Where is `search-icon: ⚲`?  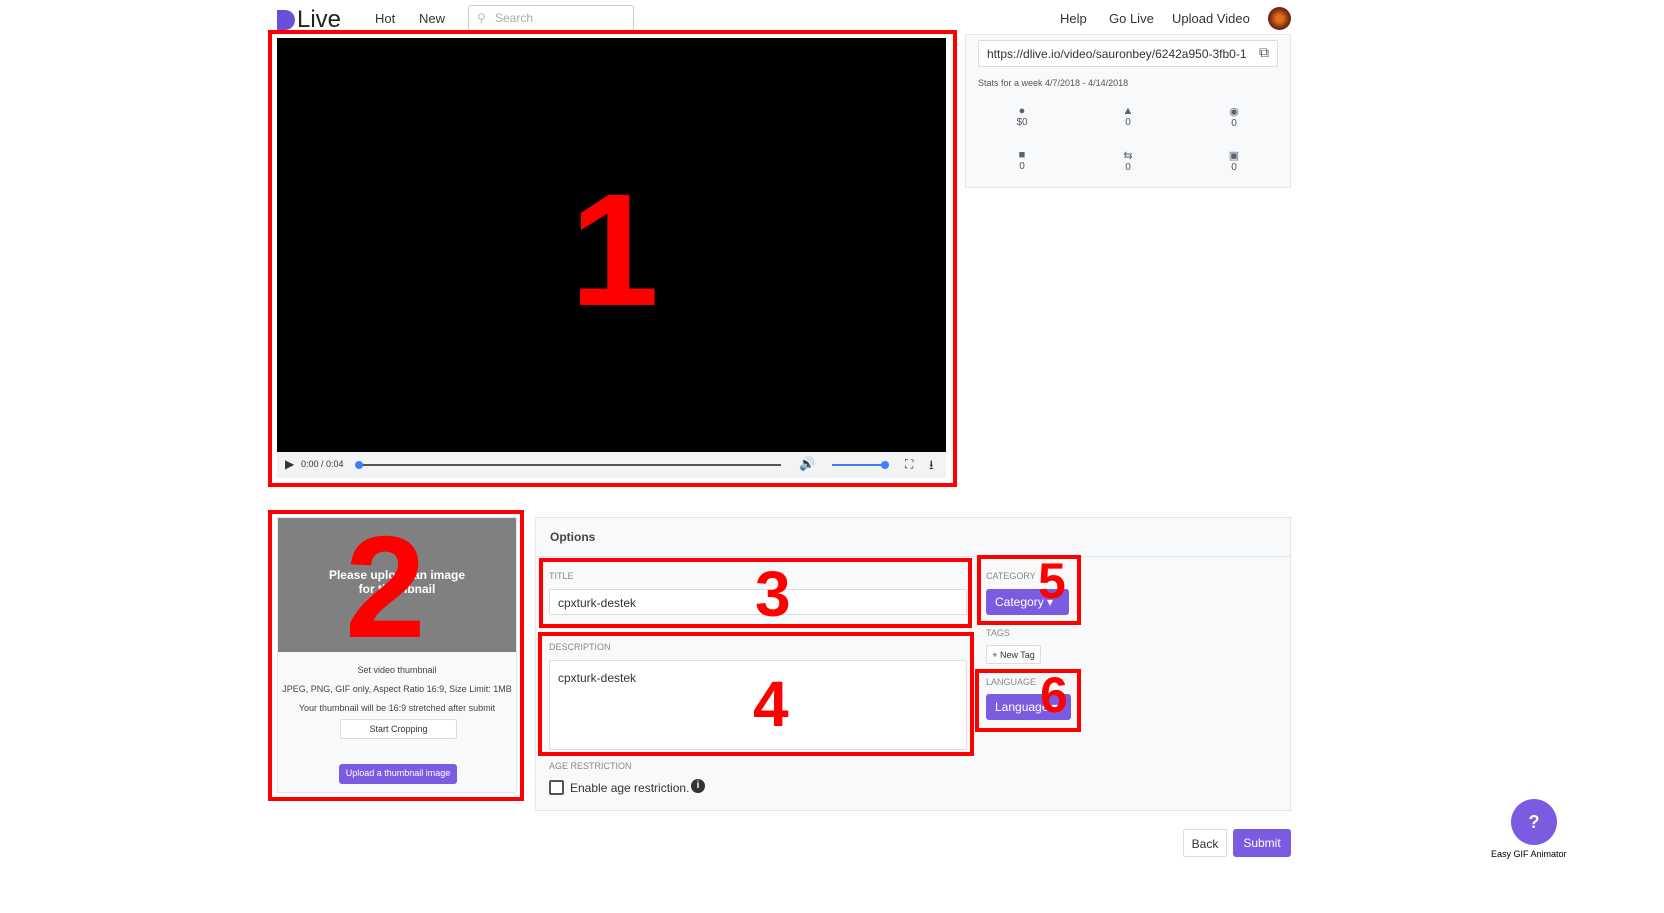 search-icon: ⚲ is located at coordinates (481, 18).